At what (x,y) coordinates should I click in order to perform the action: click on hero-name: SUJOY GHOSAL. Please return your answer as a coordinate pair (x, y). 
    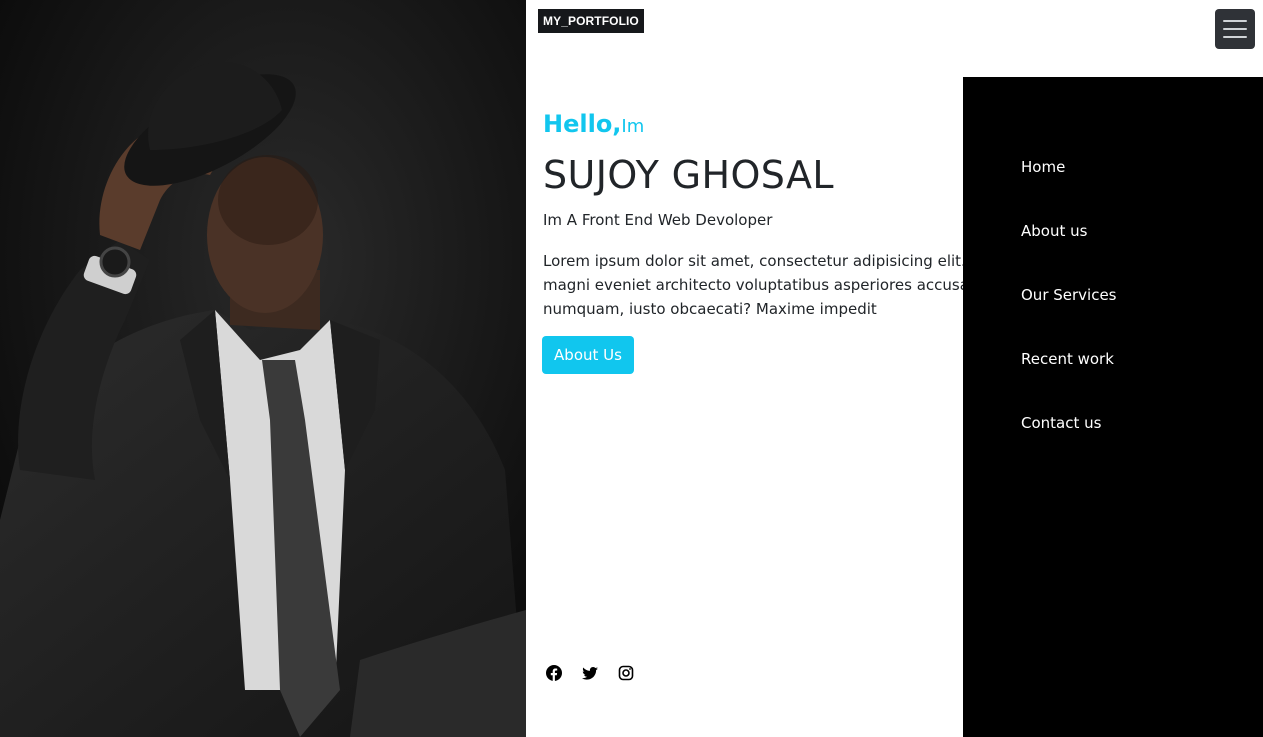
    Looking at the image, I should click on (688, 175).